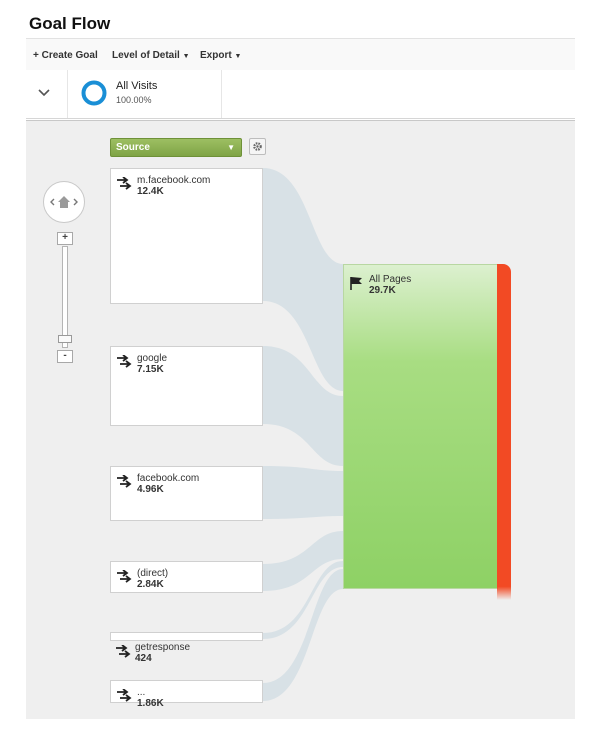 This screenshot has height=730, width=600. What do you see at coordinates (150, 369) in the screenshot?
I see `source-value: 7.15K` at bounding box center [150, 369].